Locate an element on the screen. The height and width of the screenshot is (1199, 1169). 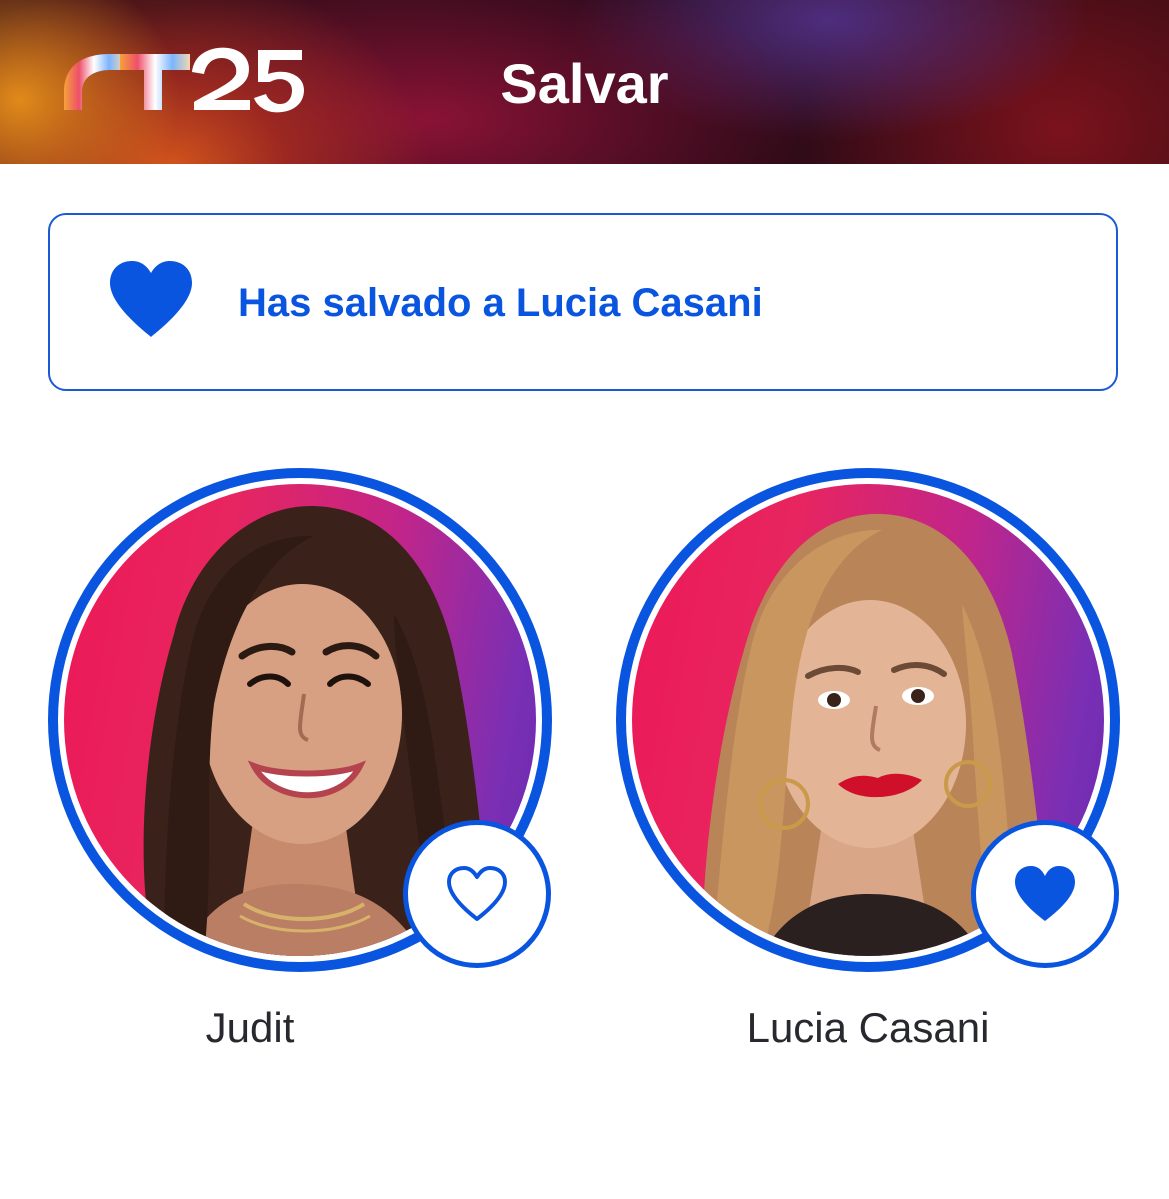
heart-outline-icon is located at coordinates (477, 894).